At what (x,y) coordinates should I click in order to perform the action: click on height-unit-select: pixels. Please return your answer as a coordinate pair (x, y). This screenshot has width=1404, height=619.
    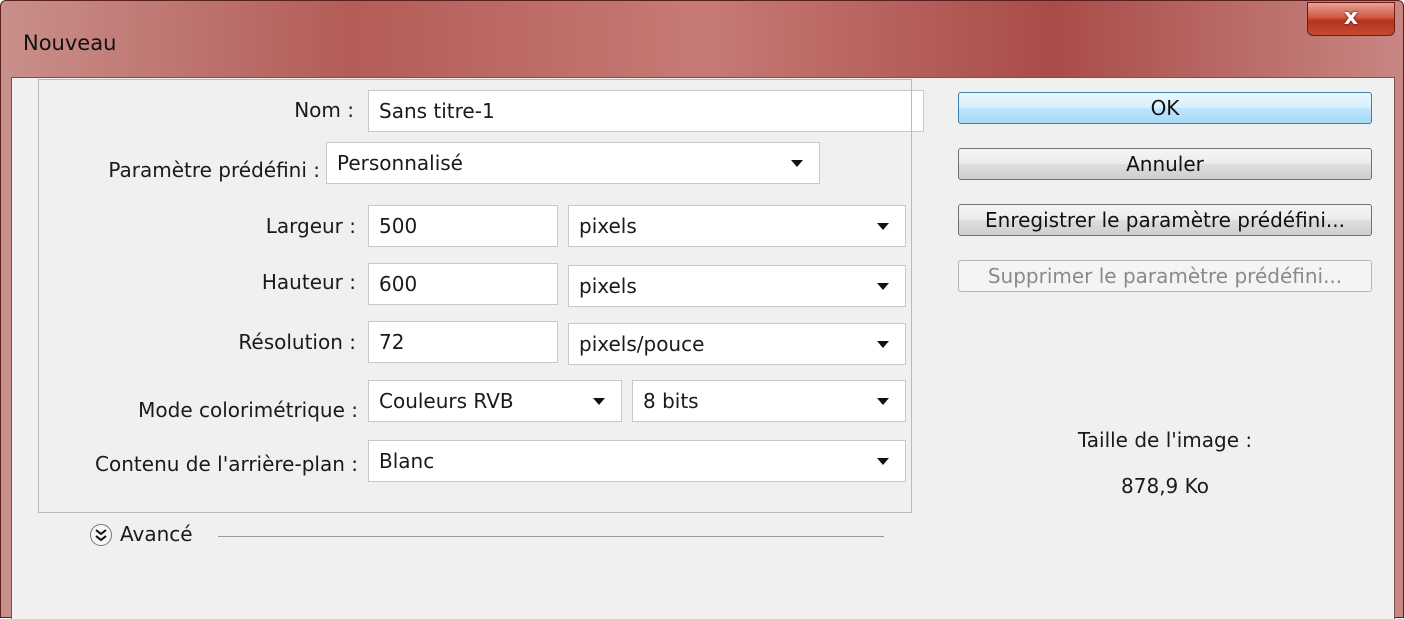
    Looking at the image, I should click on (737, 286).